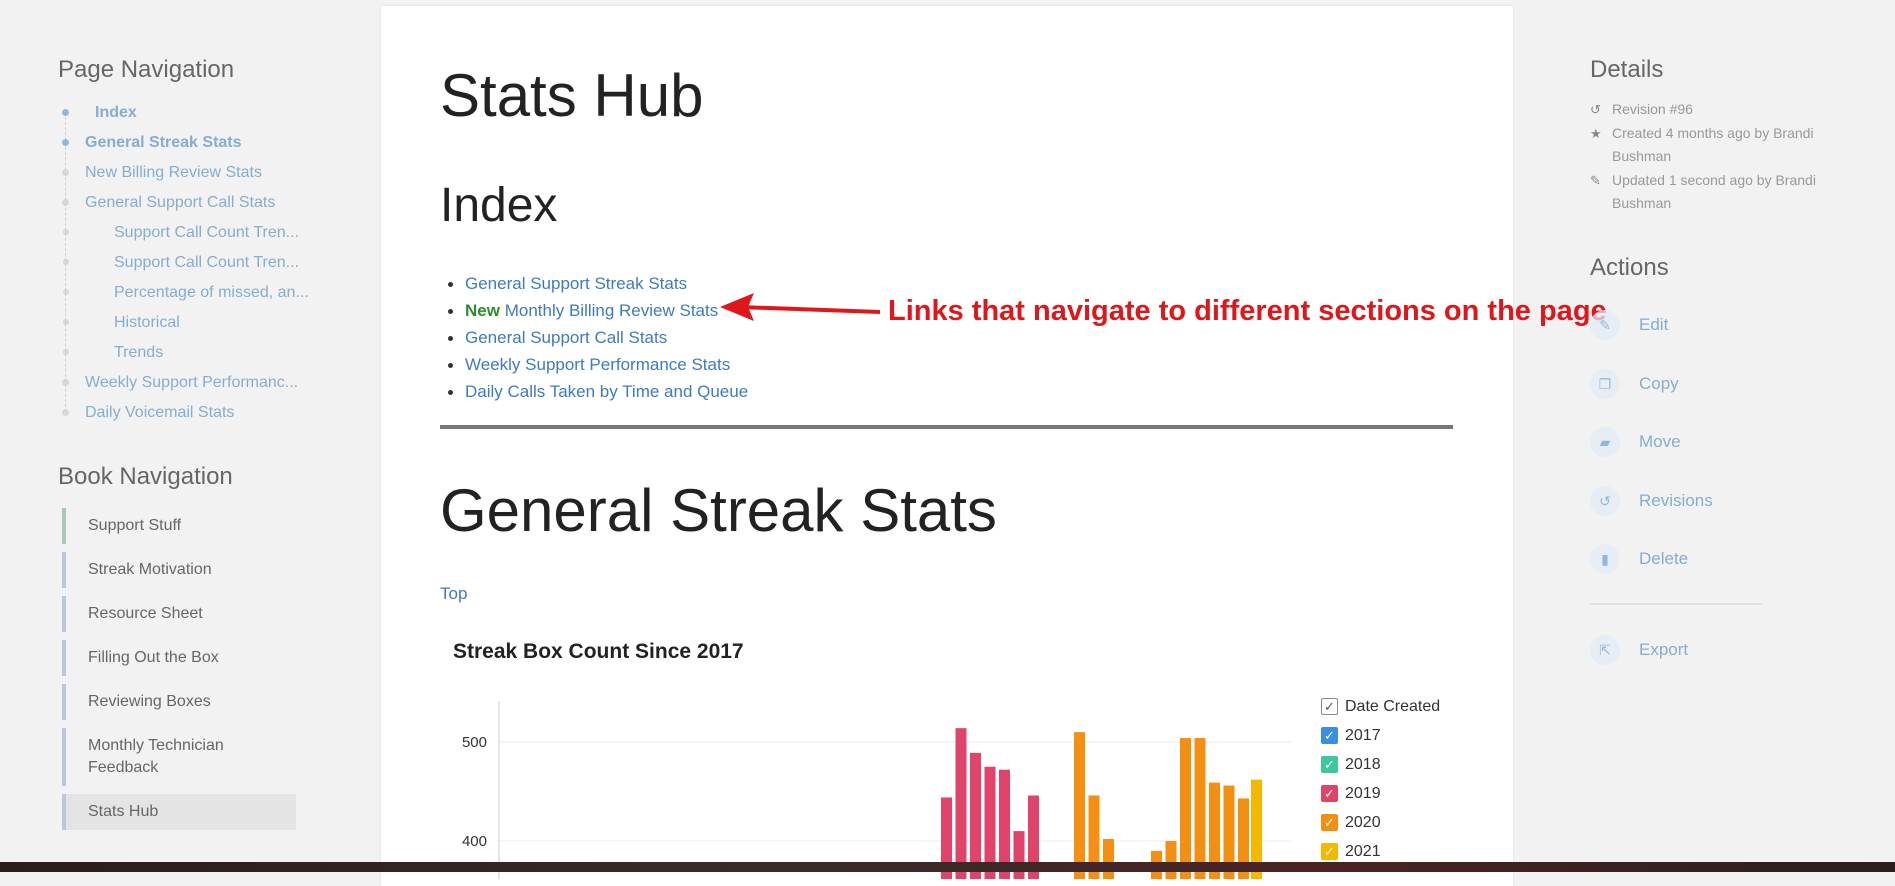  I want to click on page-nav-new-billing-review-stats: New Billing Review Stats, so click(188, 173).